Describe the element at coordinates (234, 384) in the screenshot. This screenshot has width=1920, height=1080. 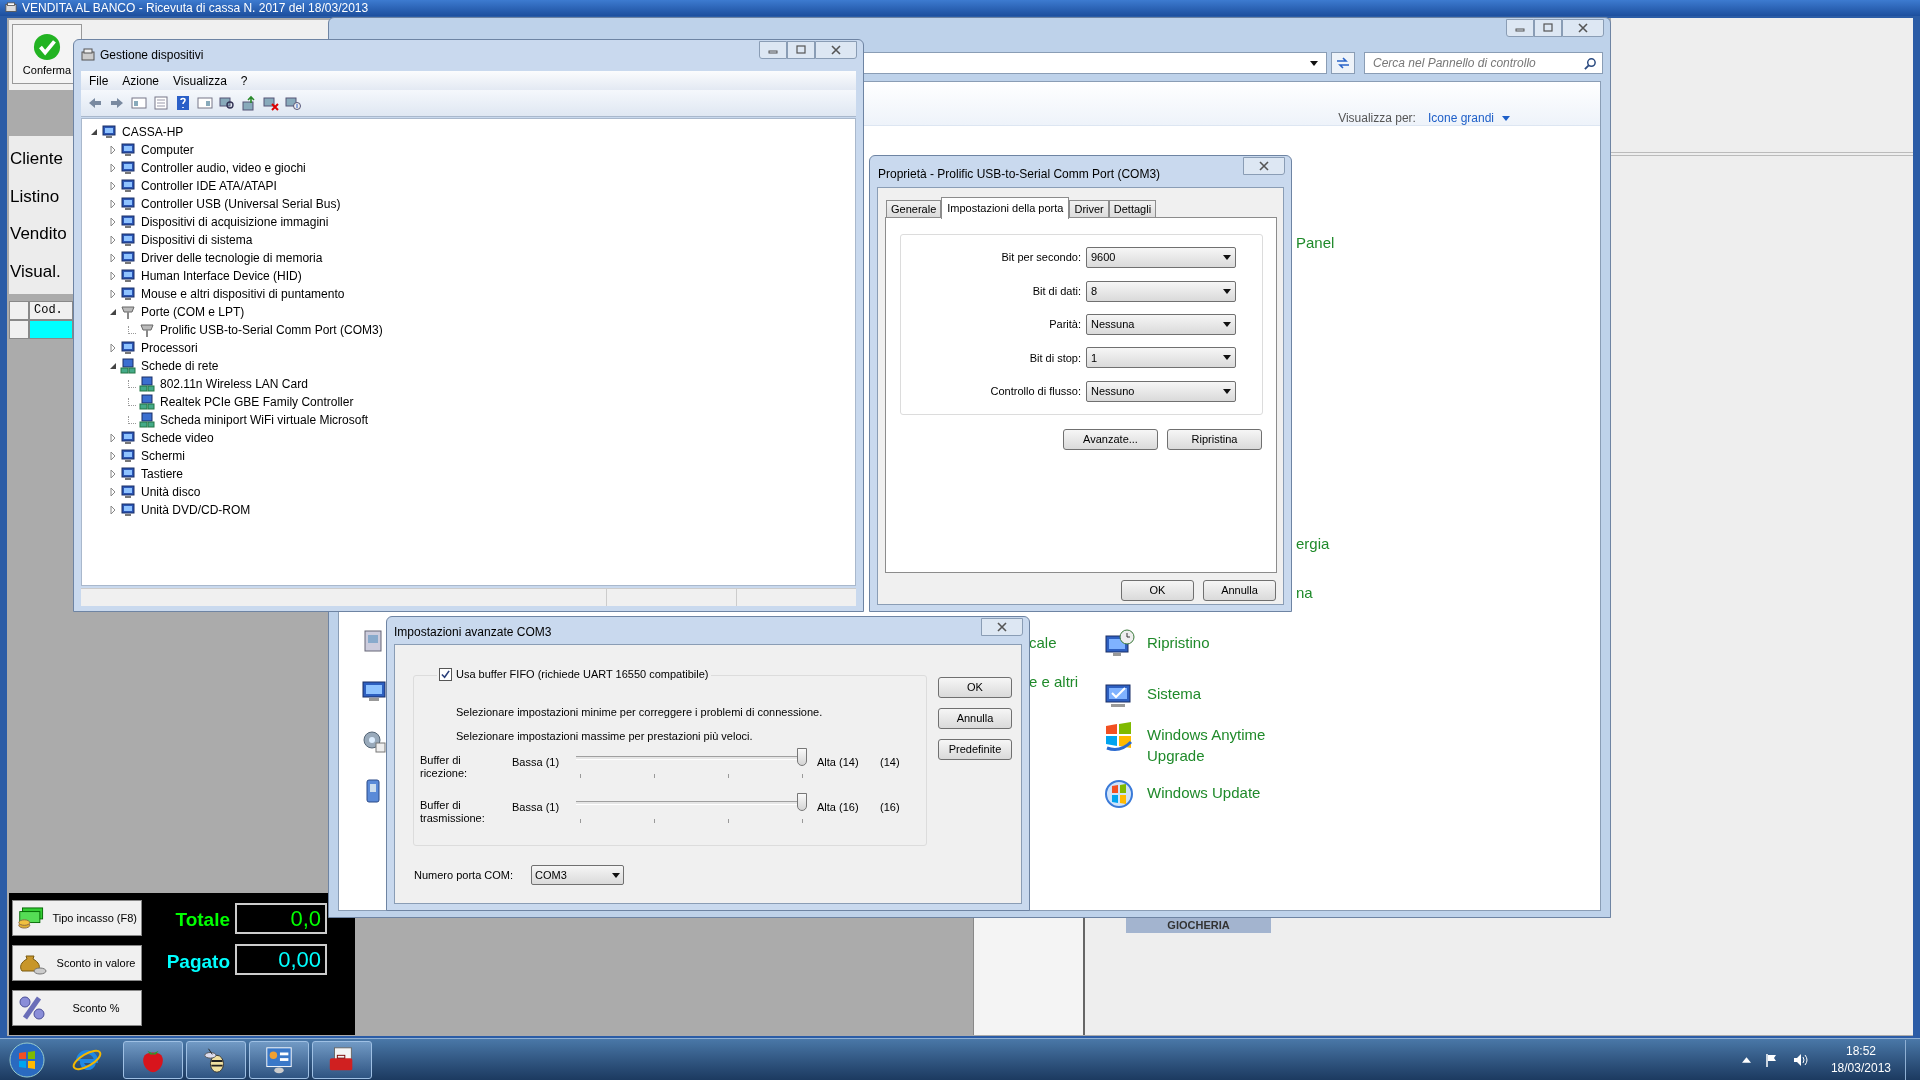
I see `tree-item: 802.11n Wireless LAN Card` at that location.